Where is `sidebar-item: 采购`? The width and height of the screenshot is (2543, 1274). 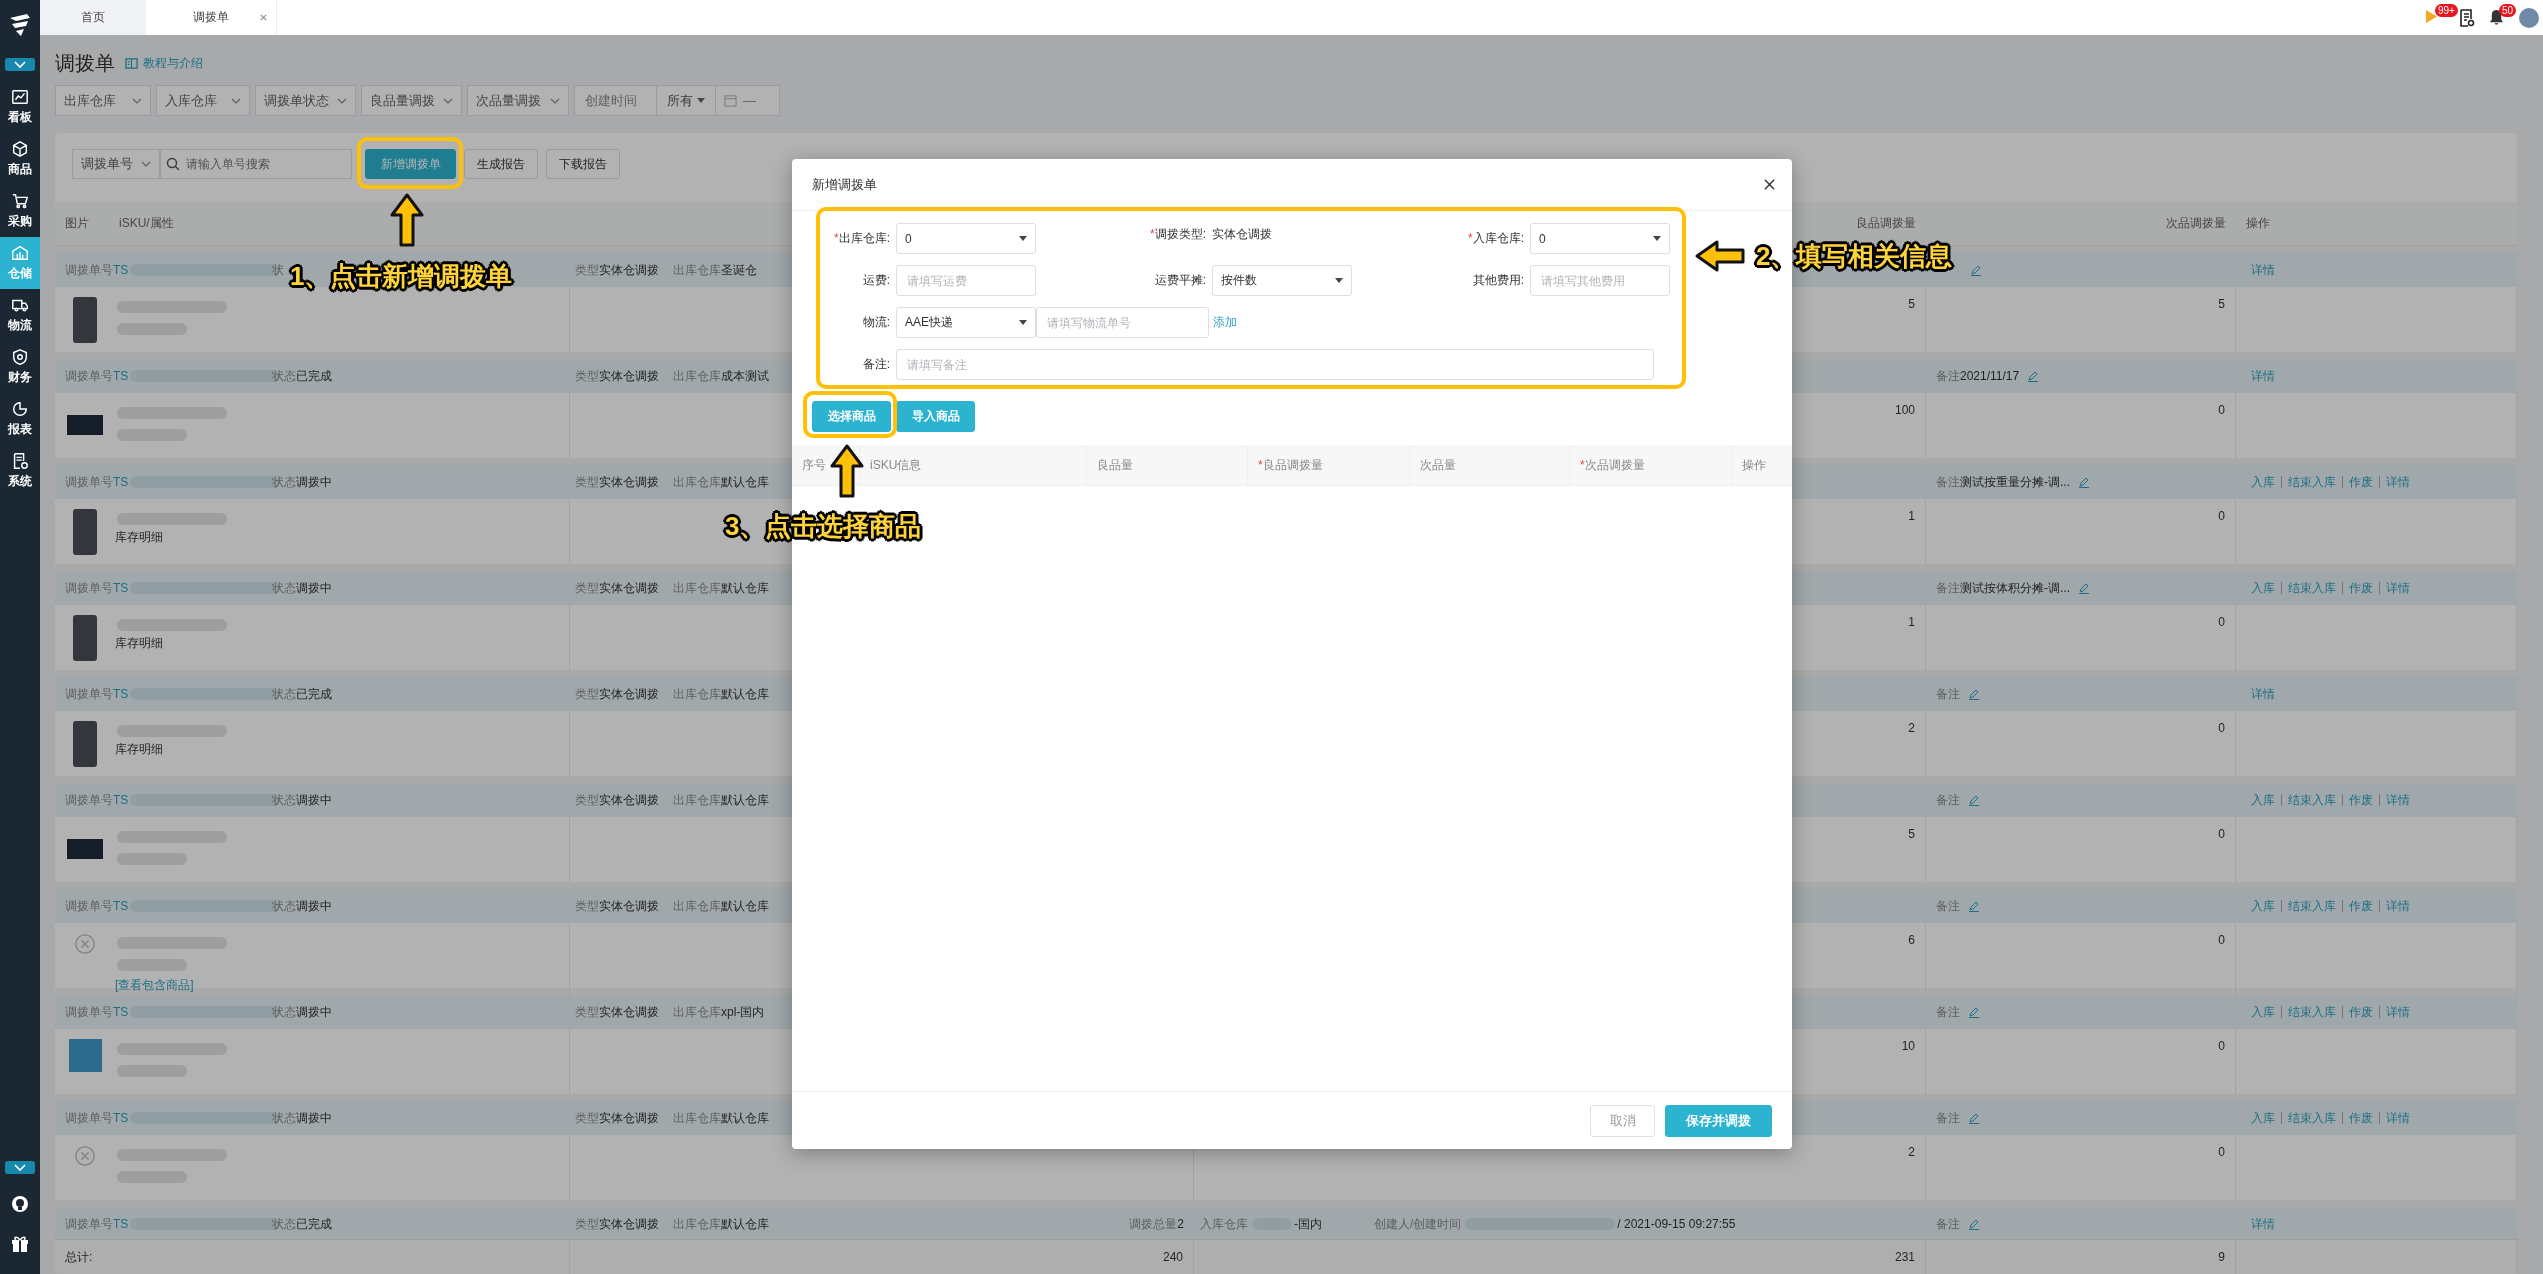
sidebar-item: 采购 is located at coordinates (20, 211).